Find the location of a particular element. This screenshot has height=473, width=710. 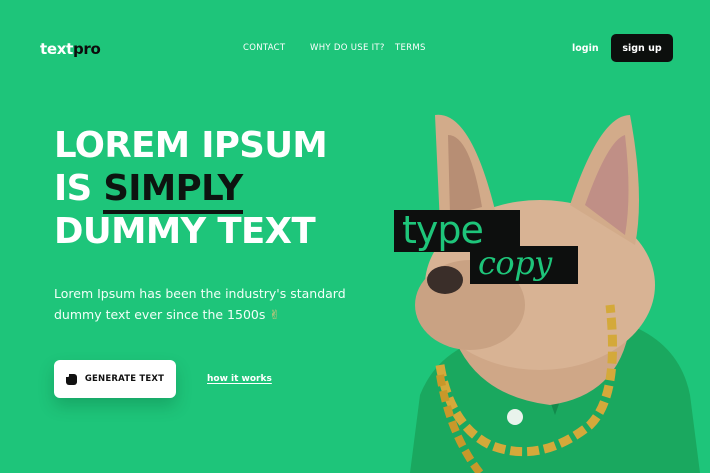

nav-why-use-it: WHY DO USE IT? is located at coordinates (347, 48).